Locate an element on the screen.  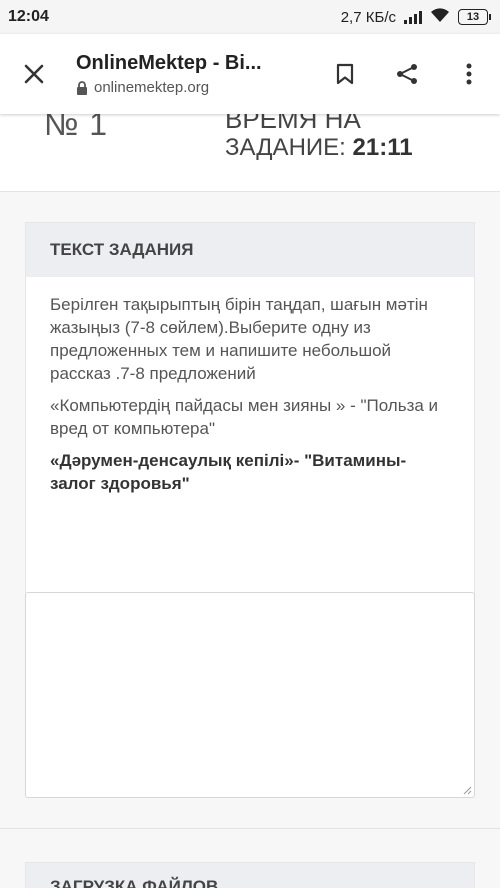
battery-level: 13 is located at coordinates (473, 17).